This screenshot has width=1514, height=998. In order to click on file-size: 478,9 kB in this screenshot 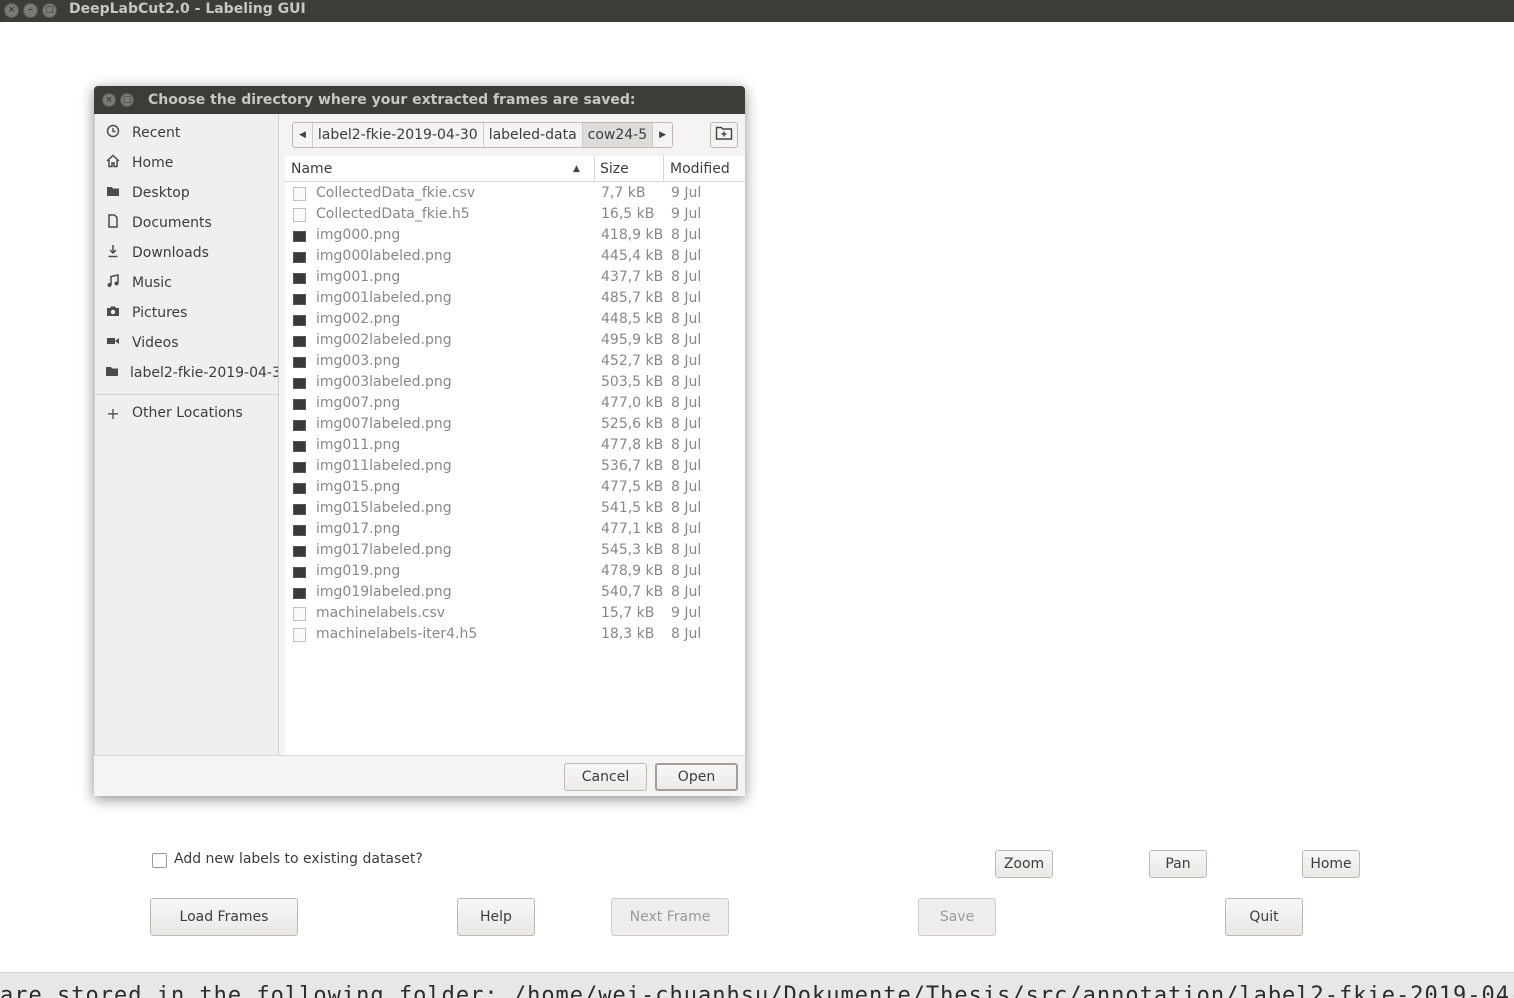, I will do `click(632, 571)`.